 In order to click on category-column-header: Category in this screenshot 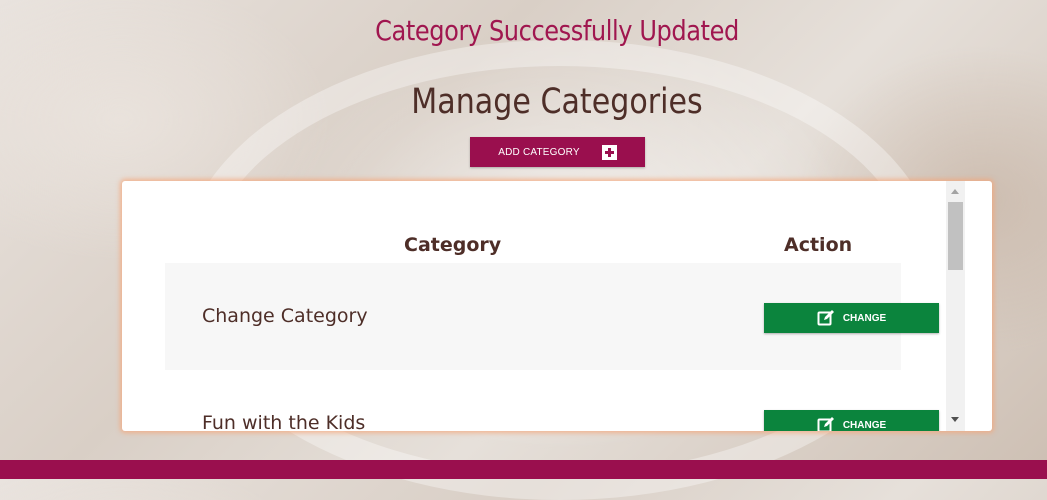, I will do `click(453, 245)`.